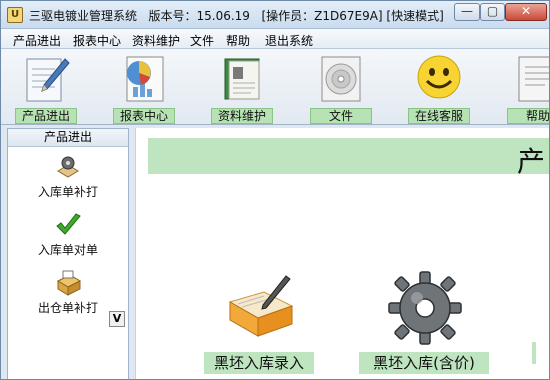 This screenshot has height=380, width=550. I want to click on cd-disc-icon, so click(341, 79).